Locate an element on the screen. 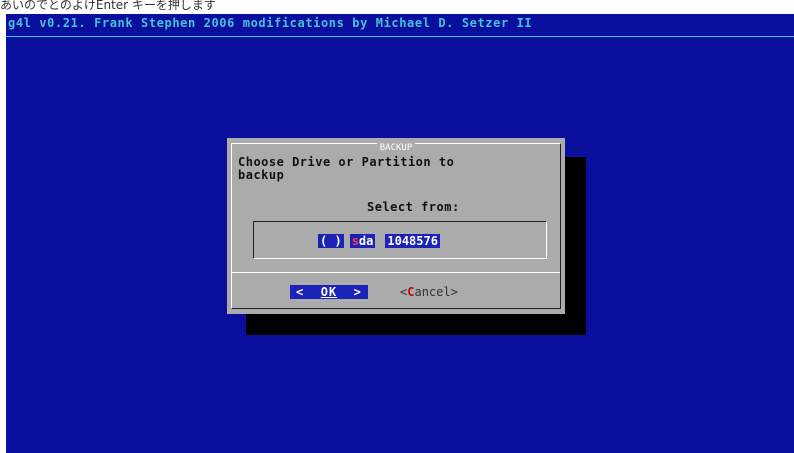 The height and width of the screenshot is (453, 794). cancel-bracket-right: > is located at coordinates (454, 292).